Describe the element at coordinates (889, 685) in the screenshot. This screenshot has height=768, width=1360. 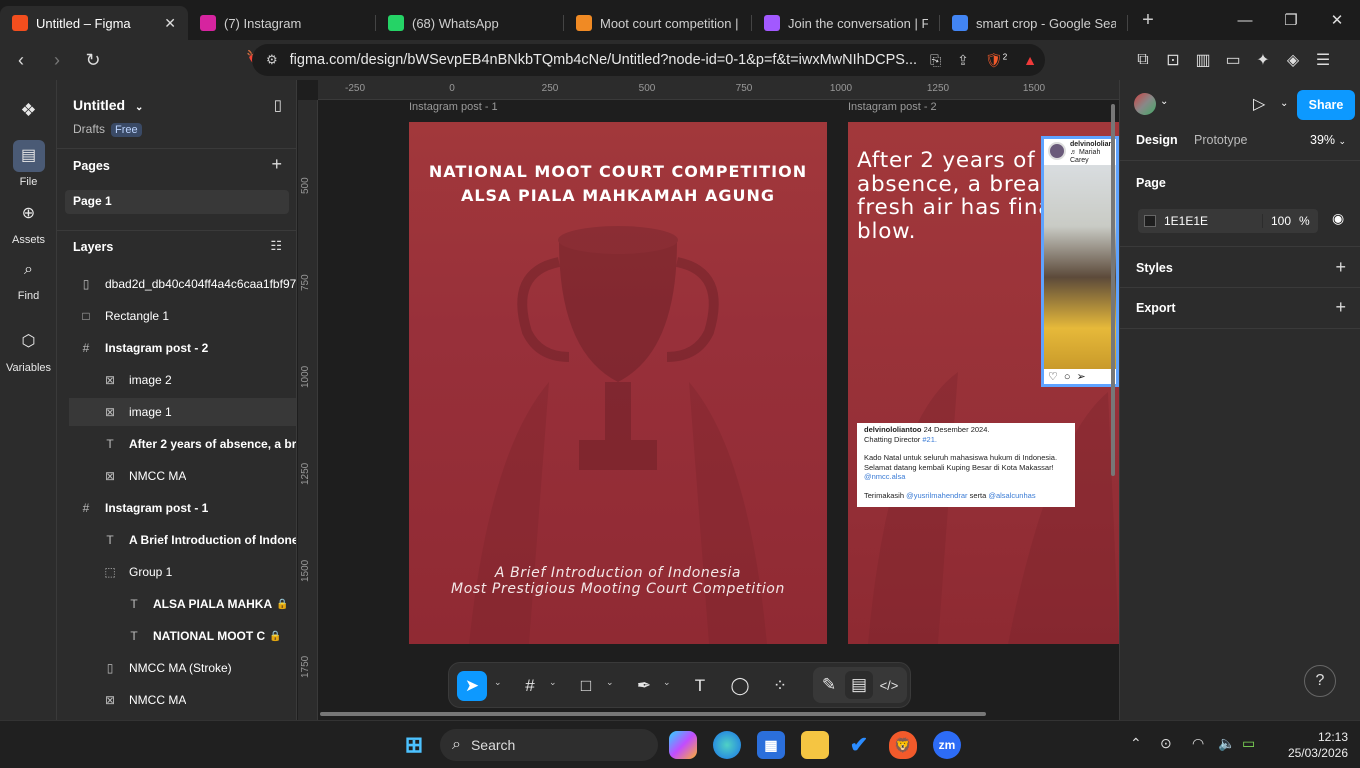
I see `dev-mode-icon: </>` at that location.